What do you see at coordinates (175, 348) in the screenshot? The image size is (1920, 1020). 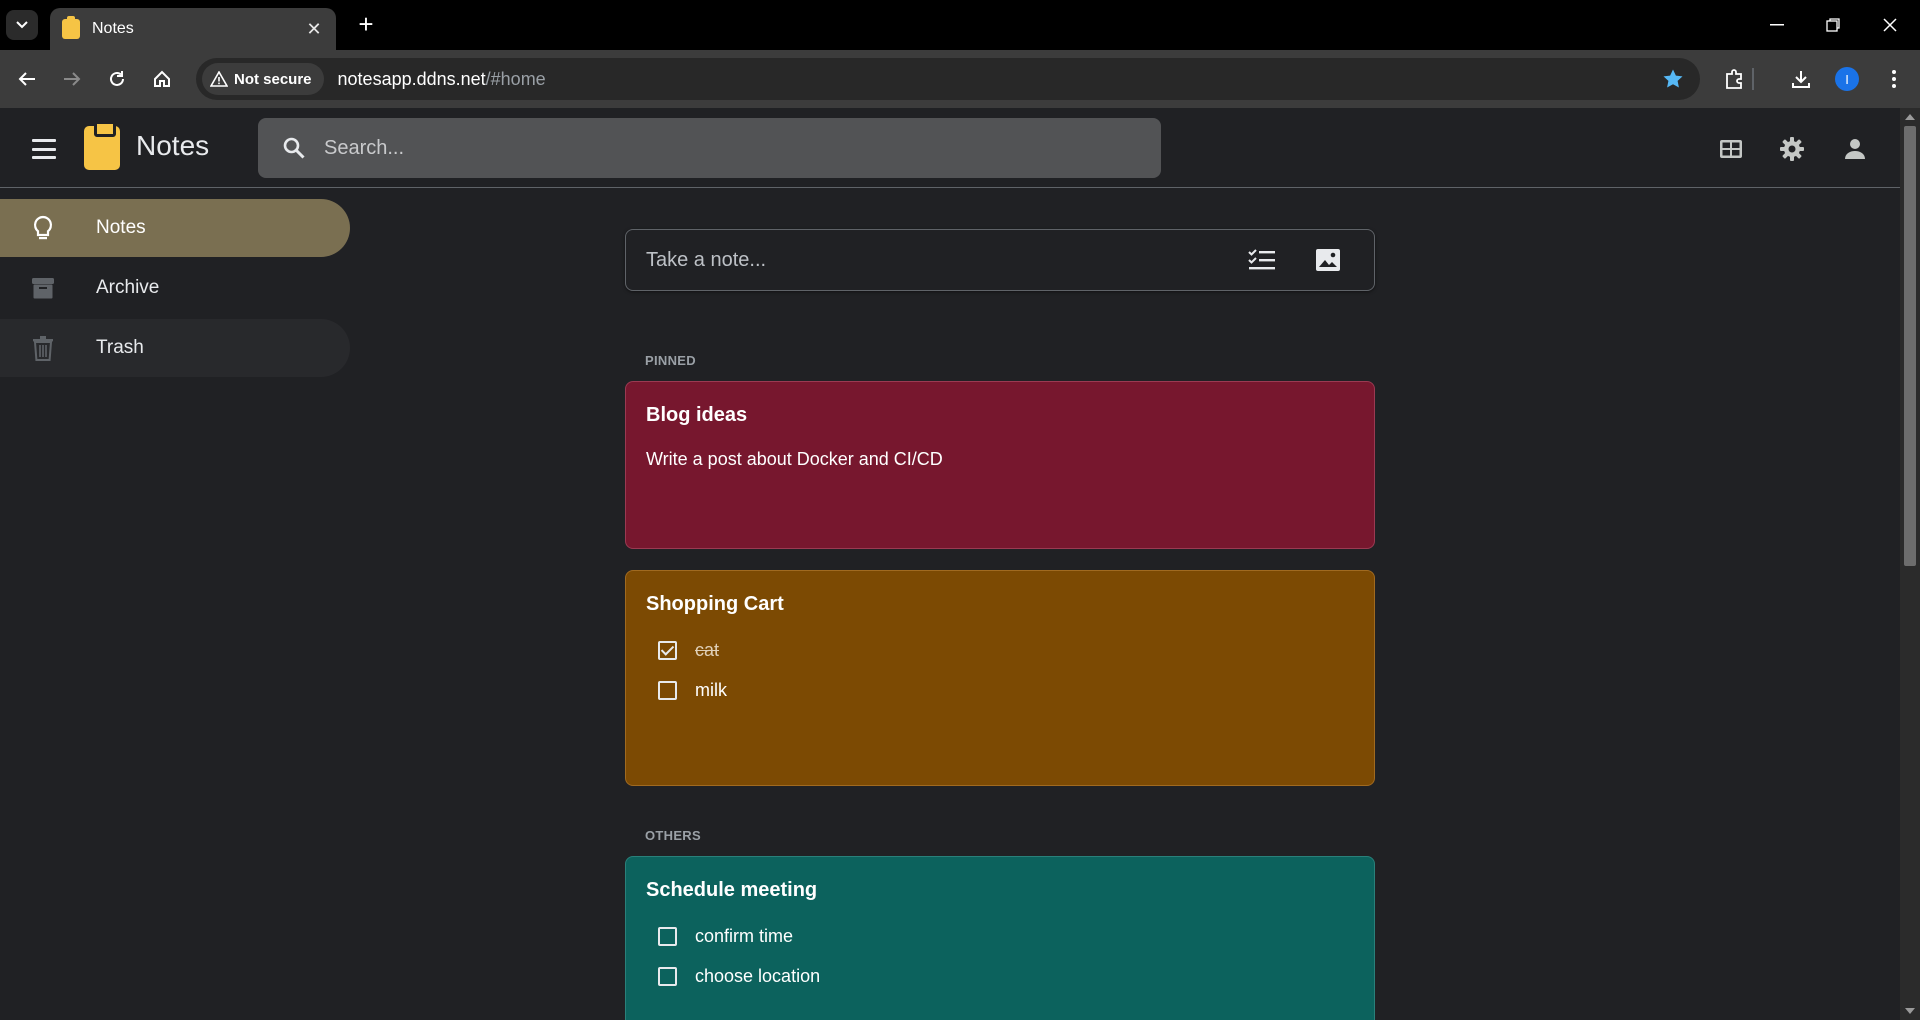 I see `sidebar-item-trash: Trash` at bounding box center [175, 348].